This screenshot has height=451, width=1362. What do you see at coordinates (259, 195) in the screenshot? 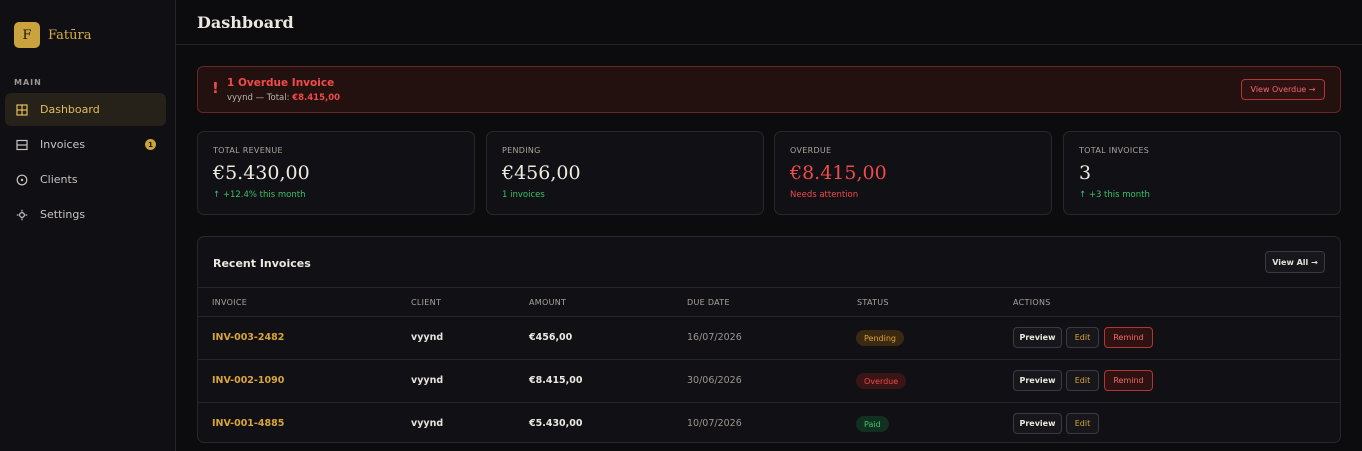
I see `stat-sub: ↑ +12.4% this month` at bounding box center [259, 195].